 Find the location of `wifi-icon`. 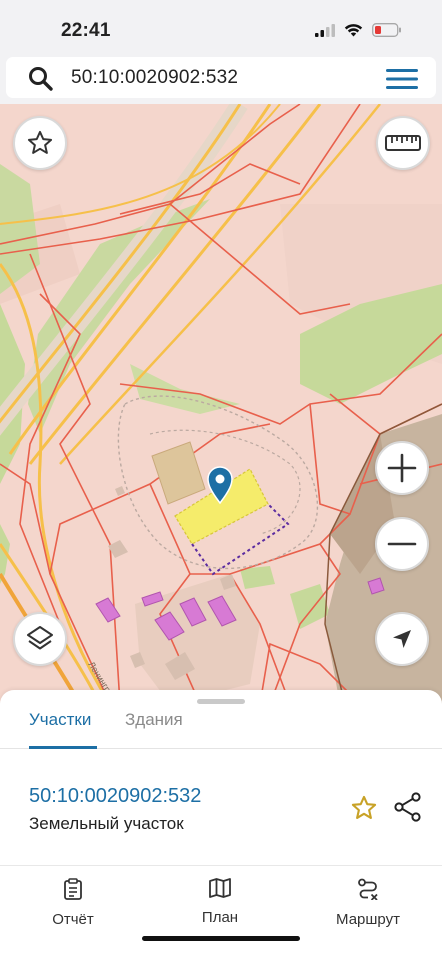

wifi-icon is located at coordinates (353, 30).